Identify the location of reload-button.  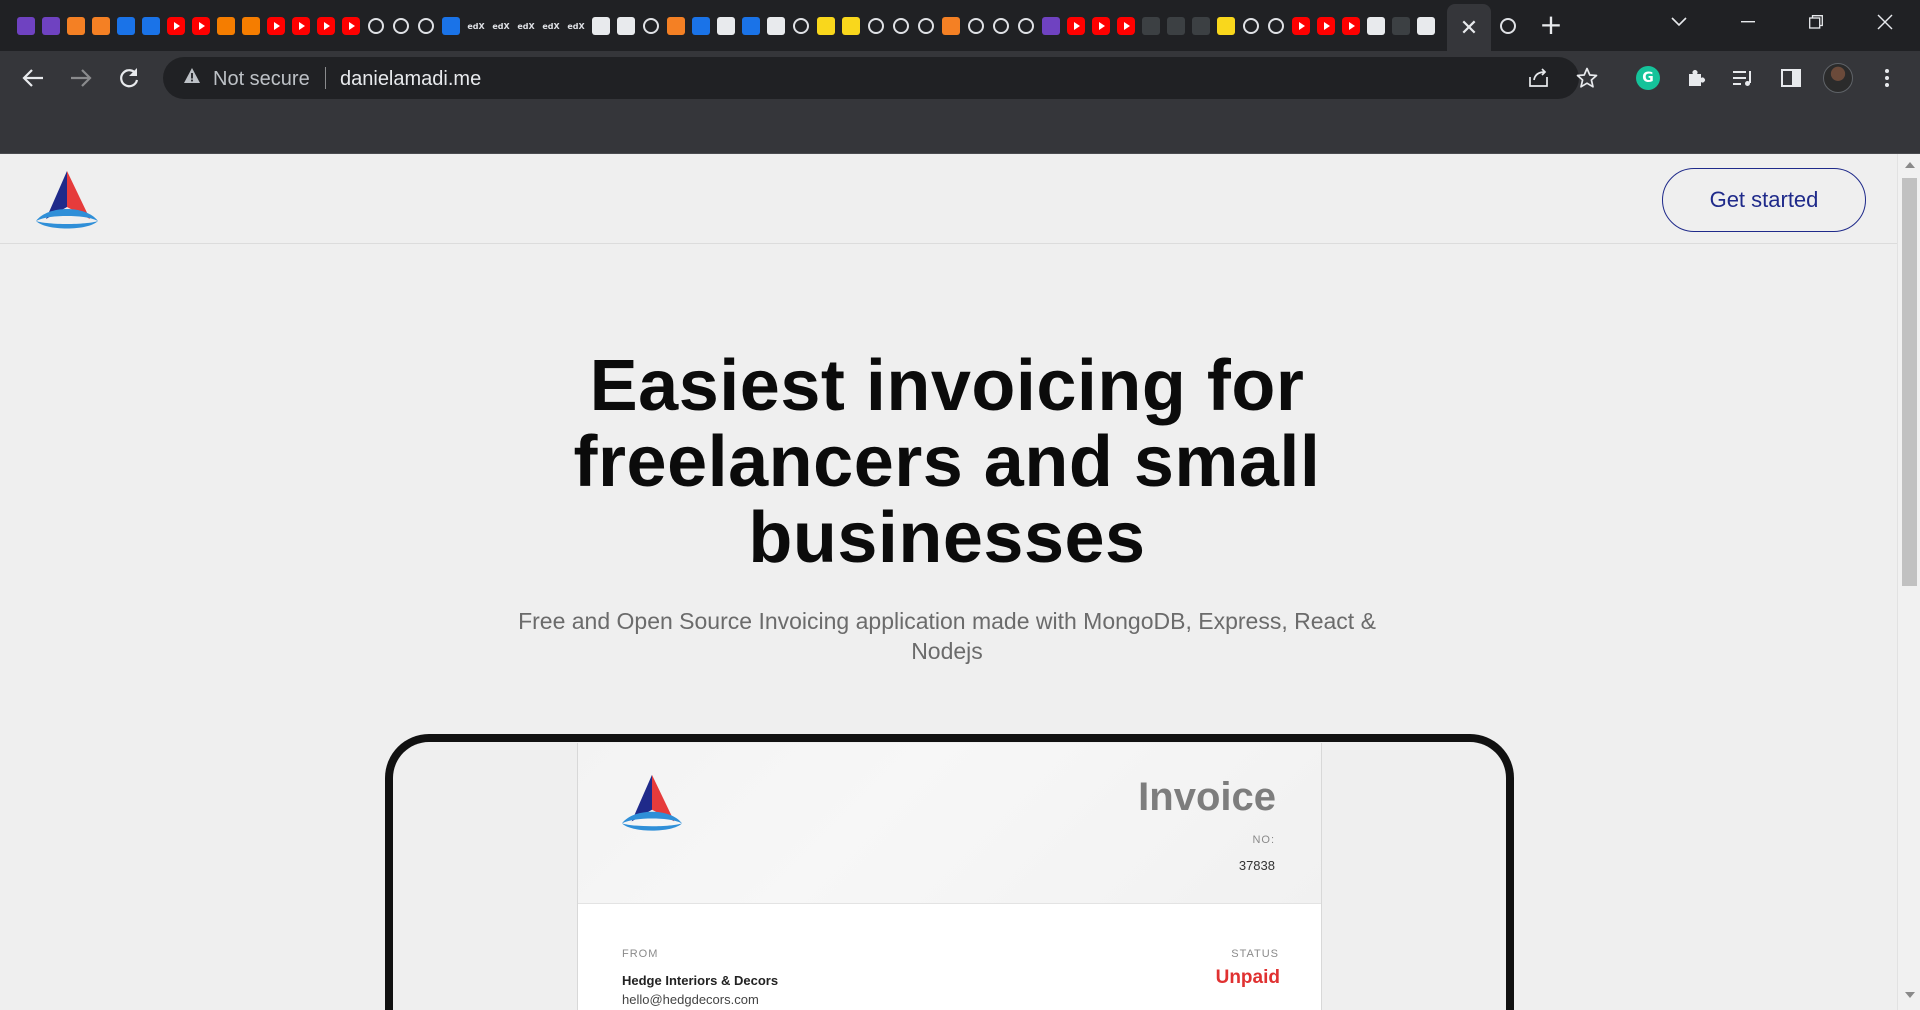
(129, 78).